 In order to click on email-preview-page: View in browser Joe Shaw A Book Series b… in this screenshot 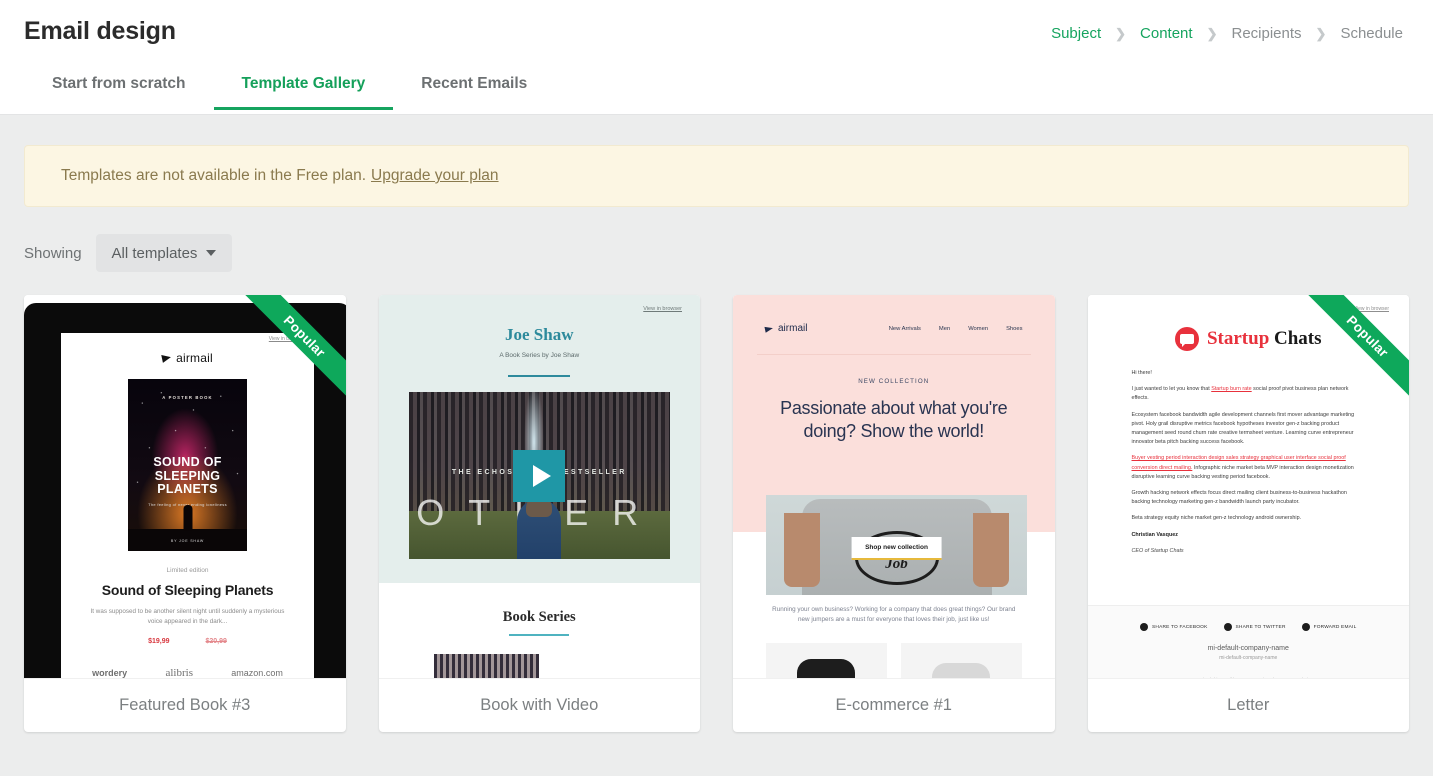, I will do `click(539, 486)`.